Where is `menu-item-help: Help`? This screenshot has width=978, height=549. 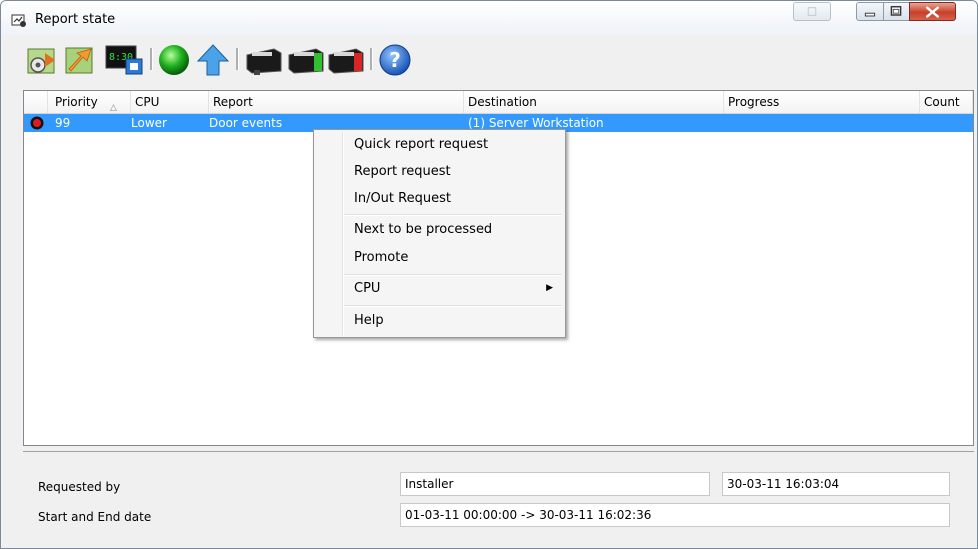
menu-item-help: Help is located at coordinates (369, 321).